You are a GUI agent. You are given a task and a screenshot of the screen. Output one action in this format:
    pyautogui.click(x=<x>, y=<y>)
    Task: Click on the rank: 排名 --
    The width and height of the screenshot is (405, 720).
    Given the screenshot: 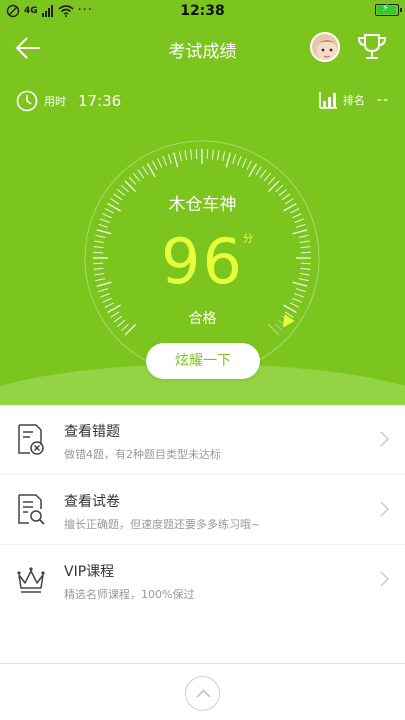 What is the action you would take?
    pyautogui.click(x=353, y=100)
    